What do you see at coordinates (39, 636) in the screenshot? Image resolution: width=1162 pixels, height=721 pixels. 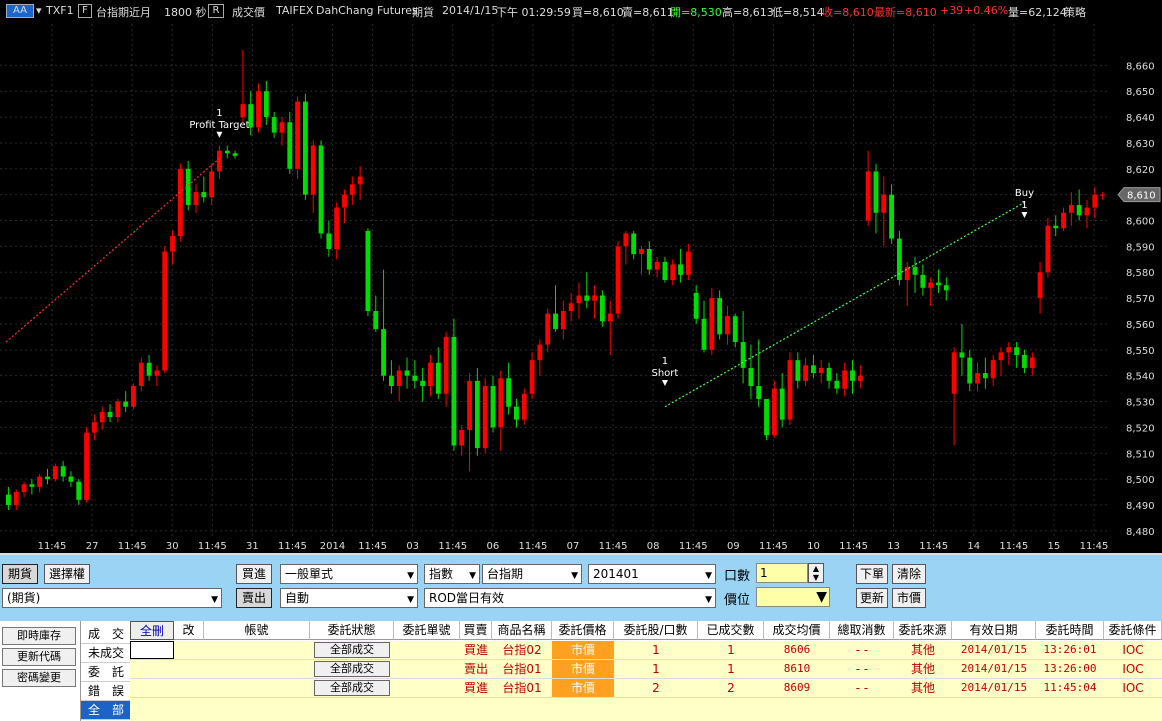 I see `inventory-button: 即時庫存` at bounding box center [39, 636].